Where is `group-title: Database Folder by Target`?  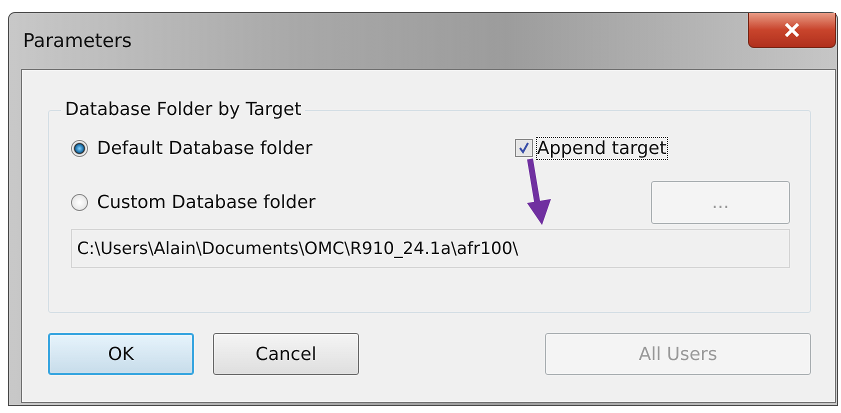
group-title: Database Folder by Target is located at coordinates (183, 109).